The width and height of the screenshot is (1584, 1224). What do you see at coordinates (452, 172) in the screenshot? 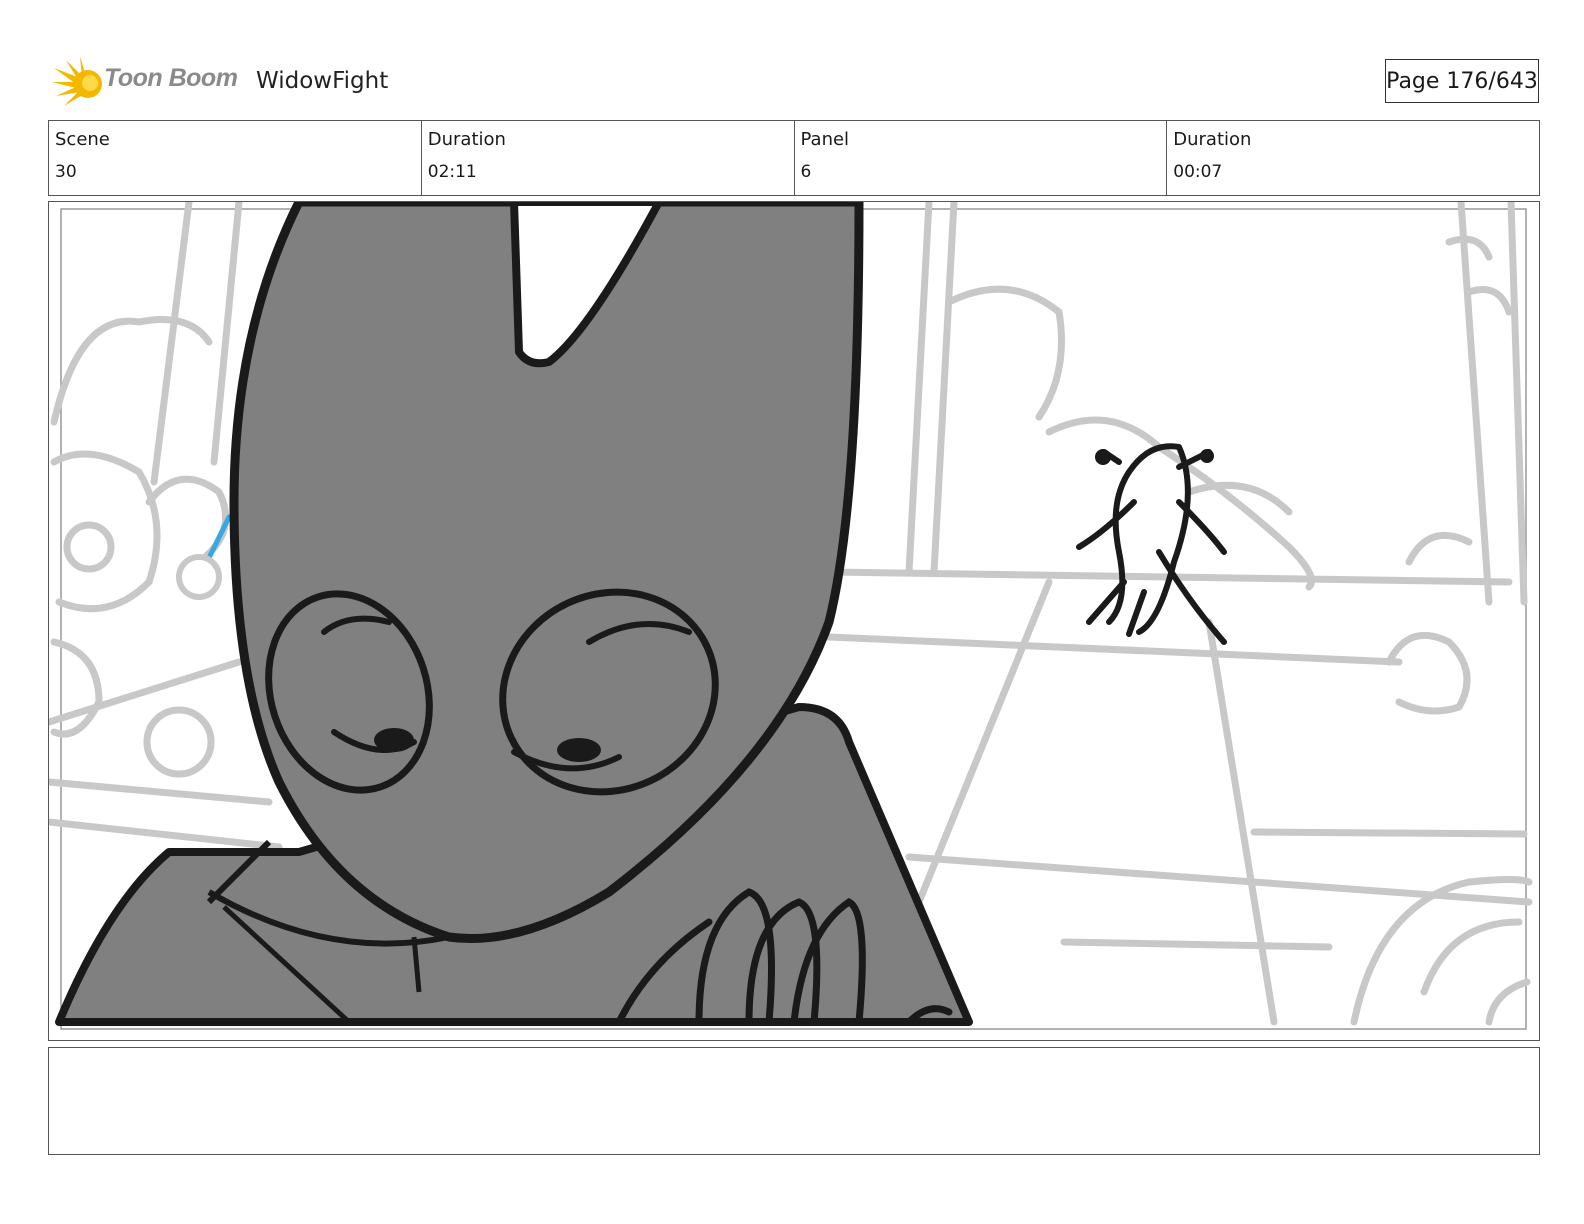
I see `info-value: 02:11` at bounding box center [452, 172].